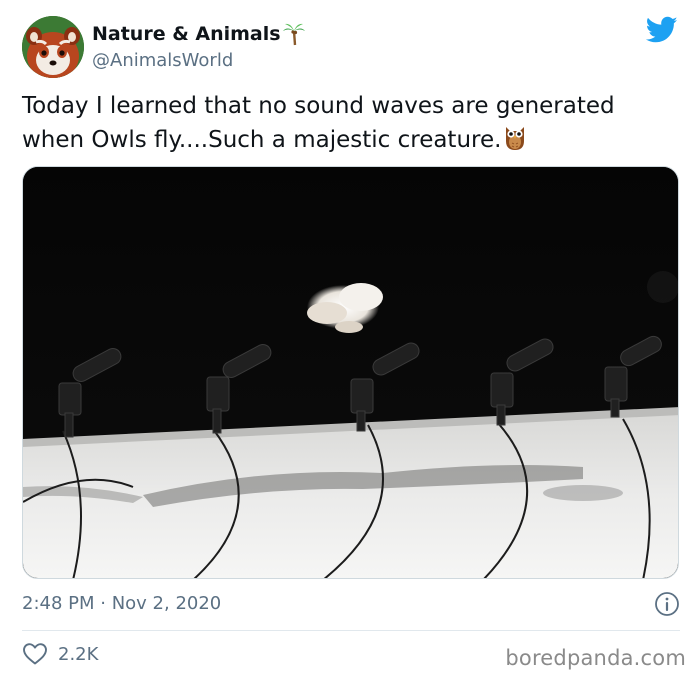 The height and width of the screenshot is (682, 700). Describe the element at coordinates (667, 604) in the screenshot. I see `info-icon` at that location.